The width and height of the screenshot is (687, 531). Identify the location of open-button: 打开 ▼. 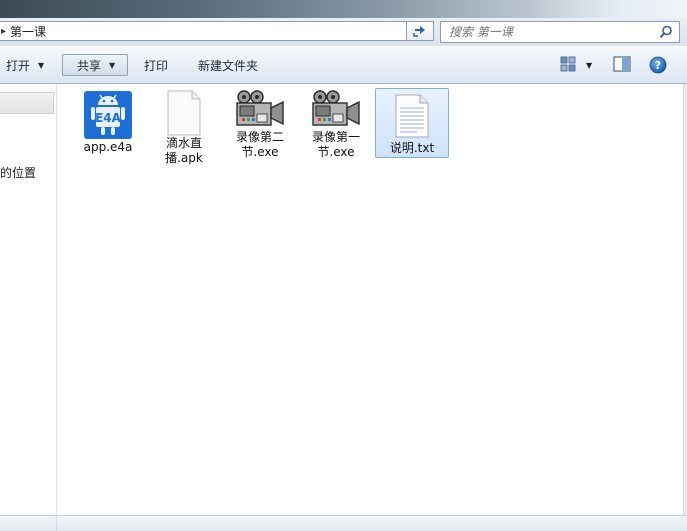
(25, 65).